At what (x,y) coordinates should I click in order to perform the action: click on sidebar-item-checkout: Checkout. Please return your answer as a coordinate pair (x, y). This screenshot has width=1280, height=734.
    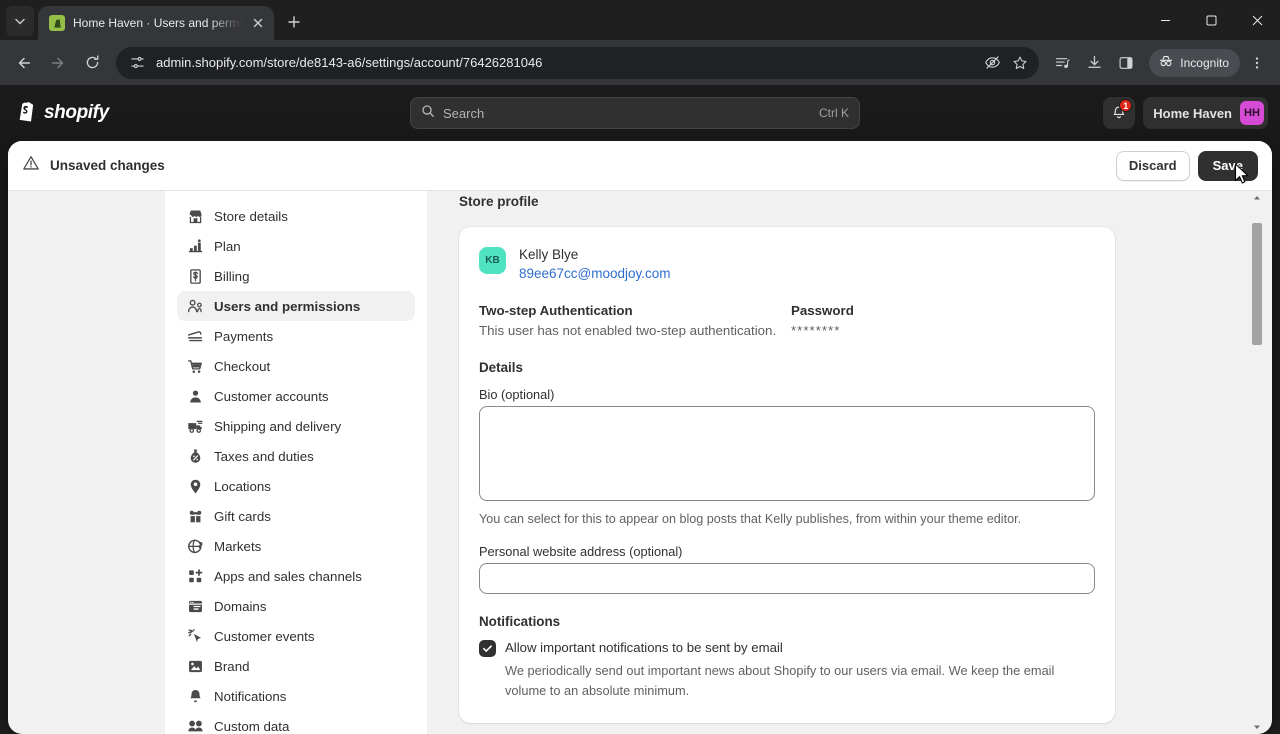
    Looking at the image, I should click on (296, 366).